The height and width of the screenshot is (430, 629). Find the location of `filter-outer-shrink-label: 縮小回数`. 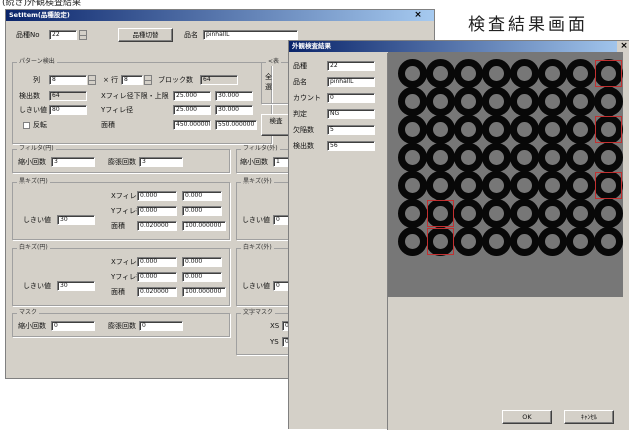

filter-outer-shrink-label: 縮小回数 is located at coordinates (254, 162).